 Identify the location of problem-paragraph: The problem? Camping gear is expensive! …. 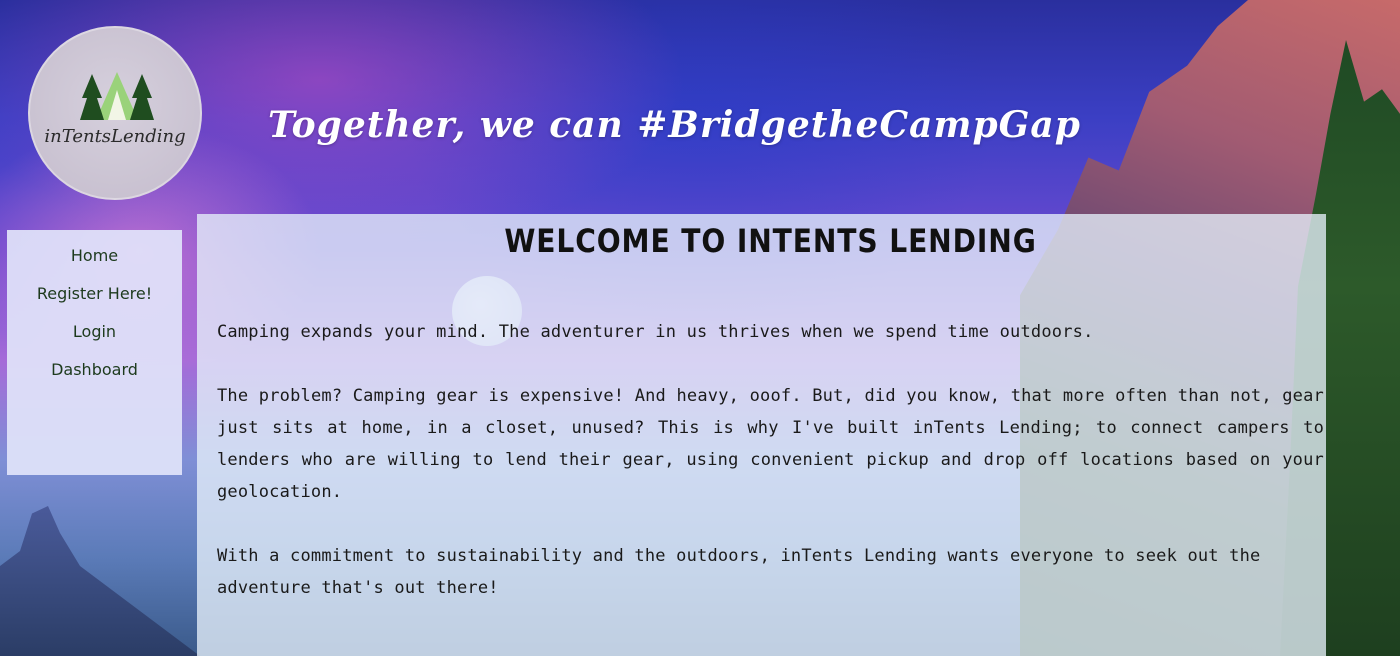
(770, 444).